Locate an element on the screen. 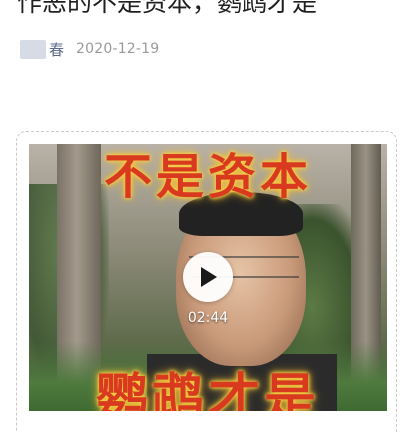  article-title: 作恶的不是资本，鹦鹉才是 is located at coordinates (167, 8).